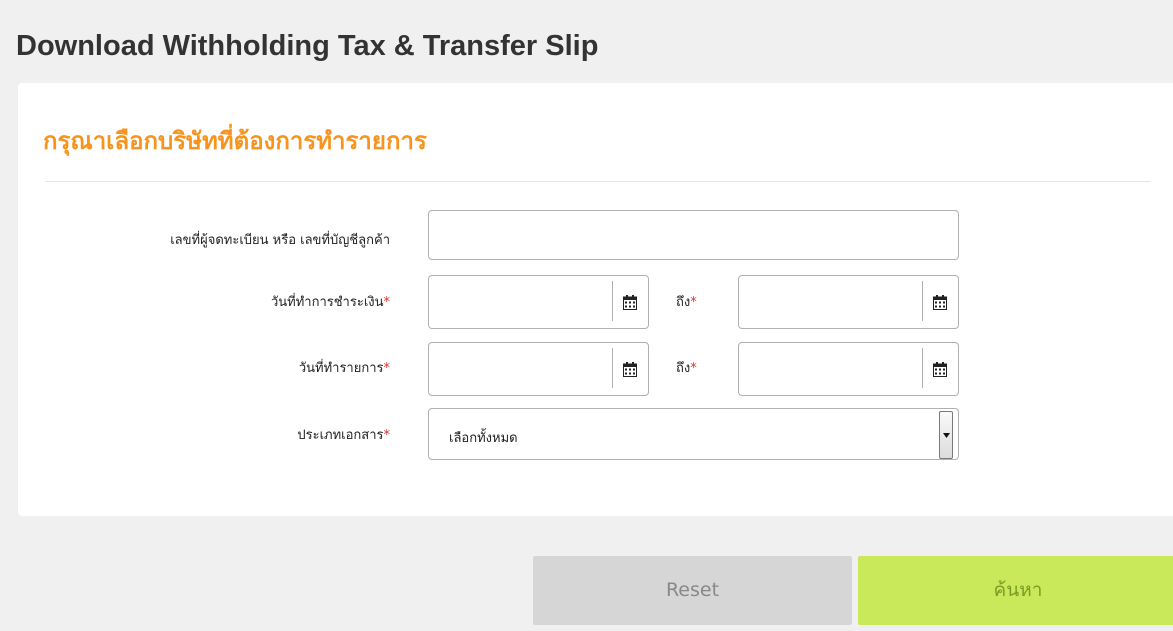 This screenshot has height=631, width=1173. Describe the element at coordinates (693, 235) in the screenshot. I see `account-number-input` at that location.